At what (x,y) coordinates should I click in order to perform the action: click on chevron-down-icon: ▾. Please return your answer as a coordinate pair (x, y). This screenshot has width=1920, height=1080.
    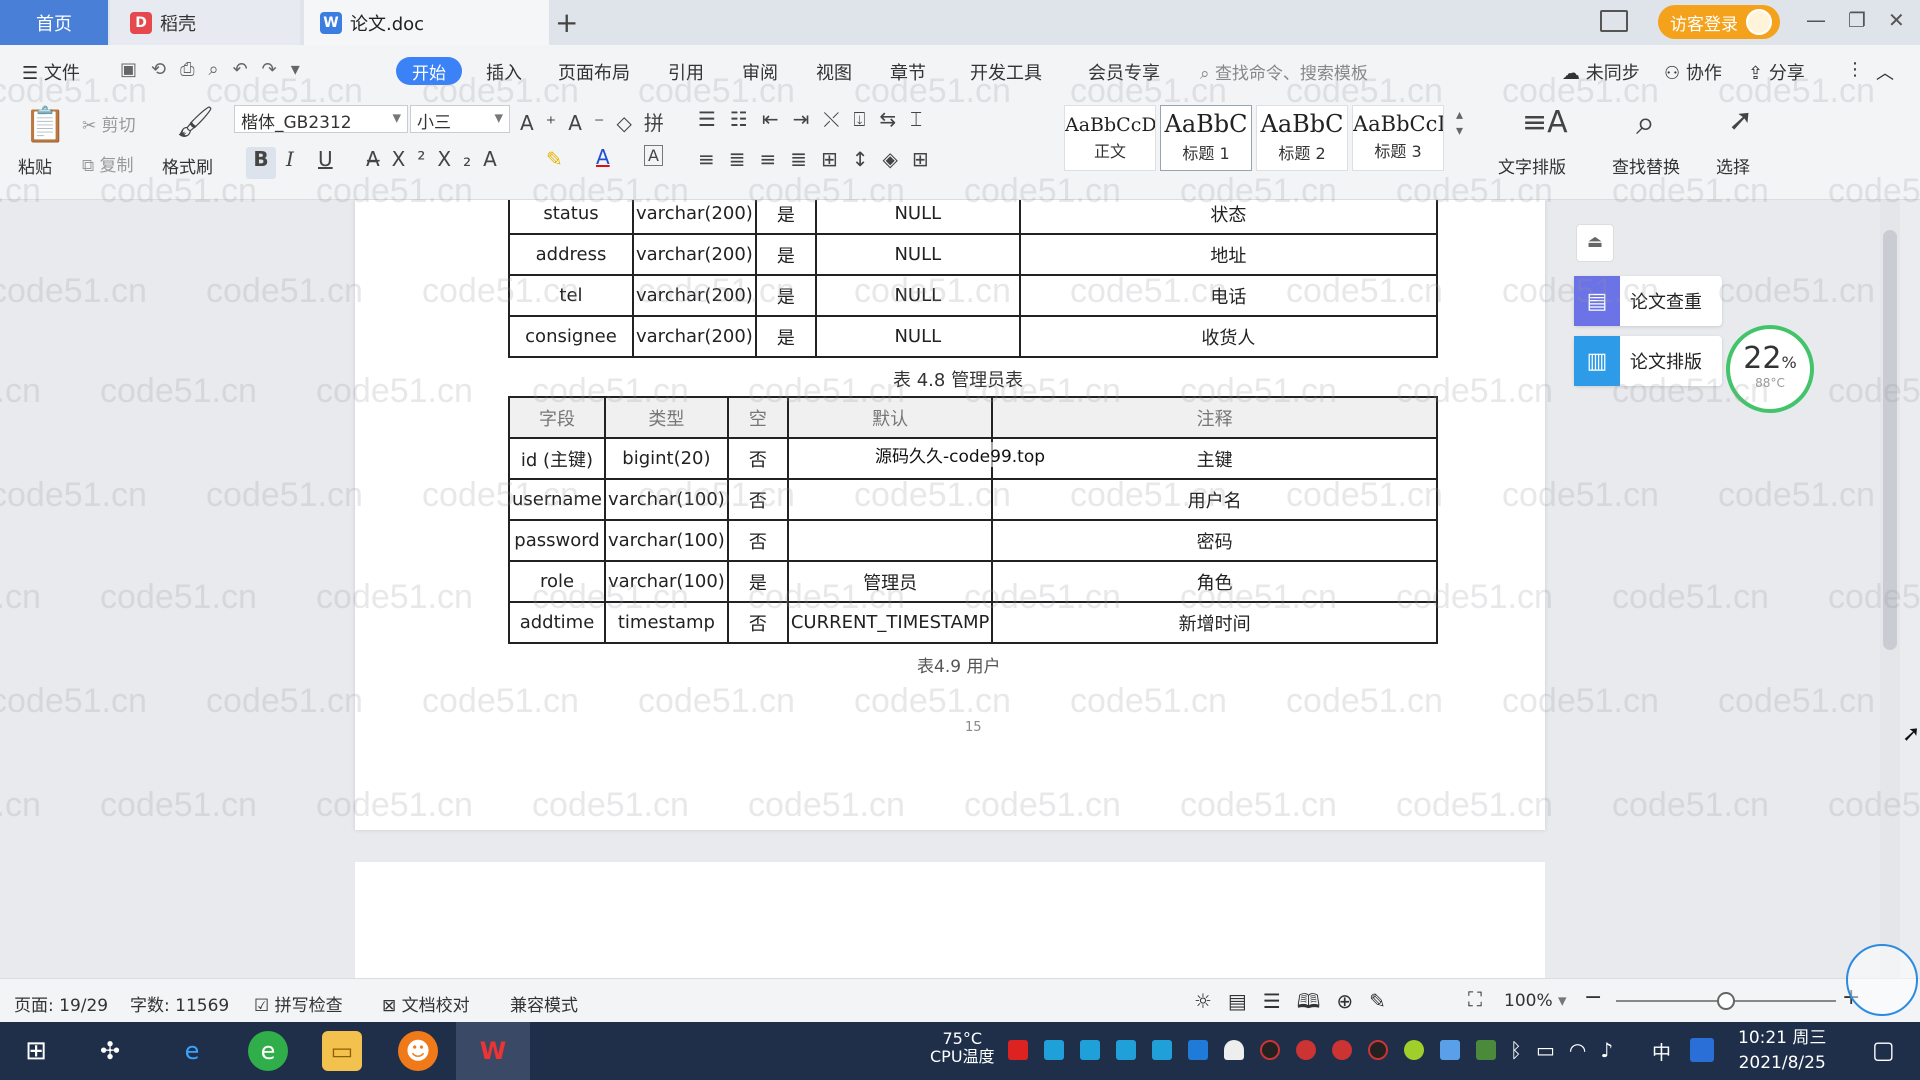
    Looking at the image, I should click on (1559, 1001).